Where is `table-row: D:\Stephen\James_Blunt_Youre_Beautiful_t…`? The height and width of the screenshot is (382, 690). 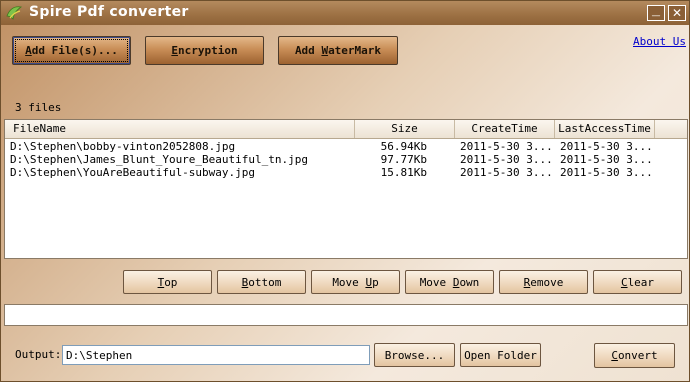
table-row: D:\Stephen\James_Blunt_Youre_Beautiful_t… is located at coordinates (346, 159).